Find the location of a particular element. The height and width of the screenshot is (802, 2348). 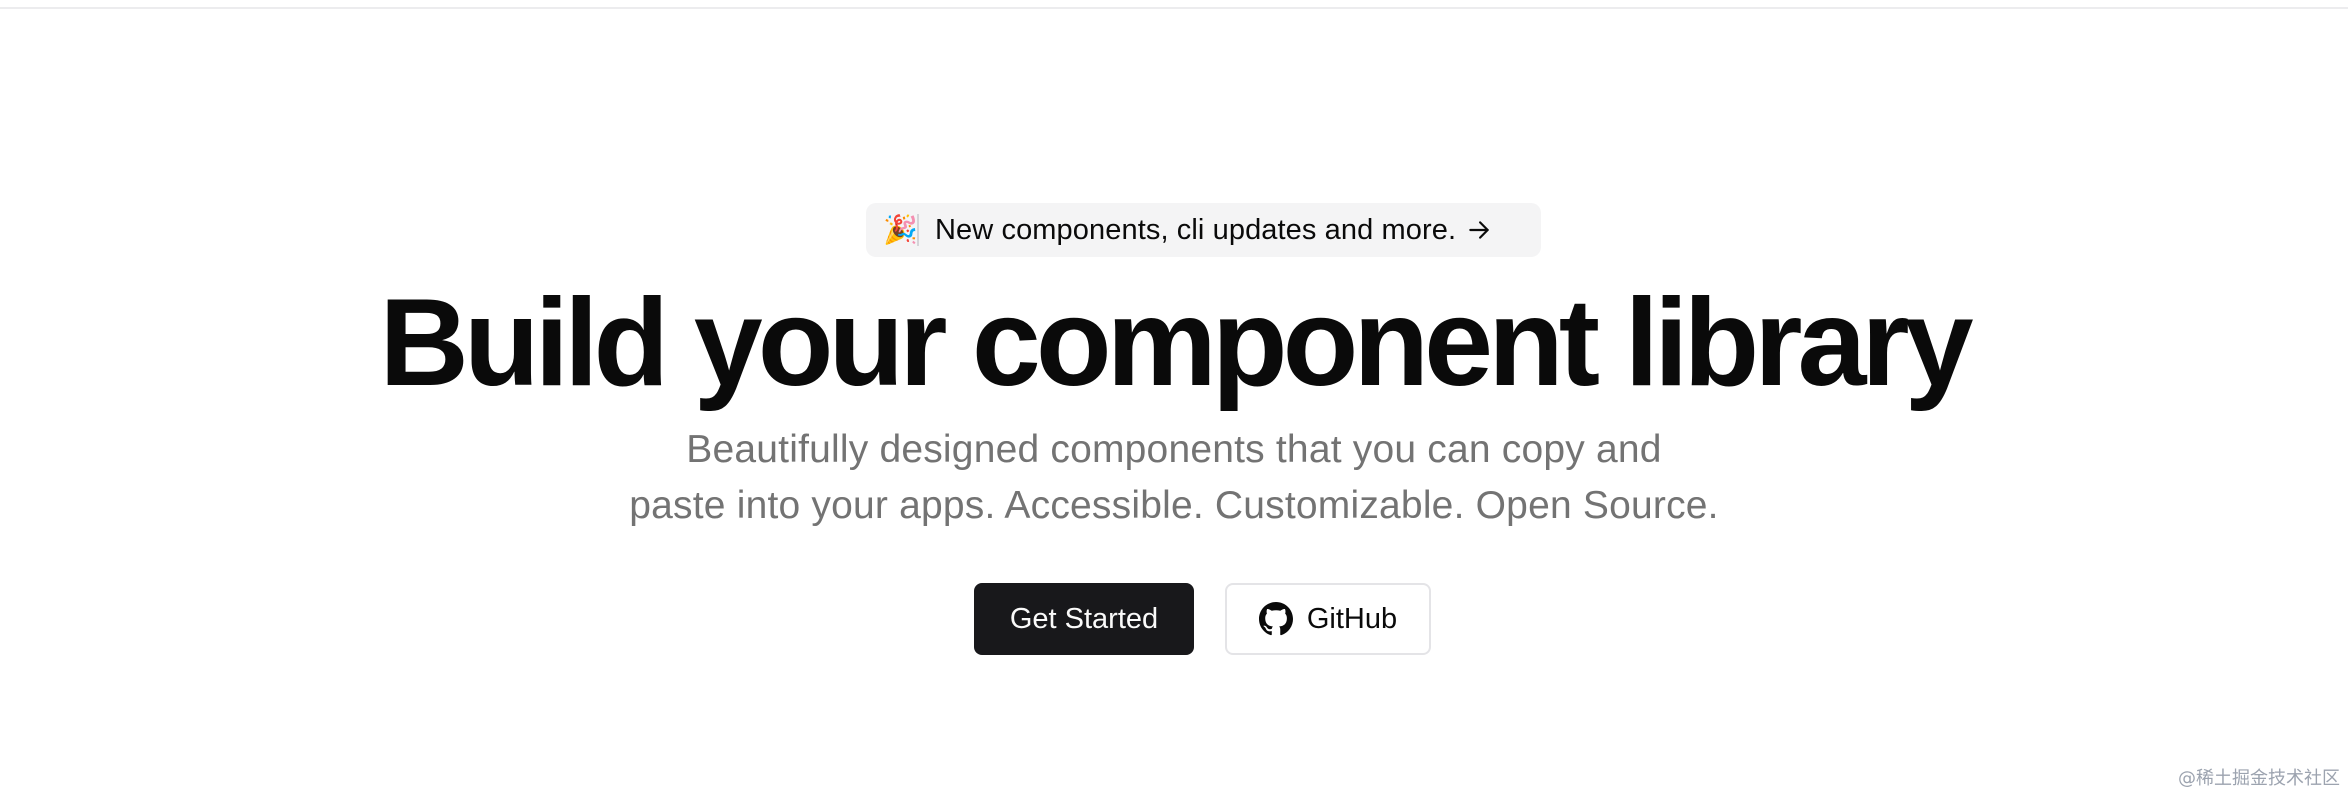

github-label: GitHub is located at coordinates (1352, 618).